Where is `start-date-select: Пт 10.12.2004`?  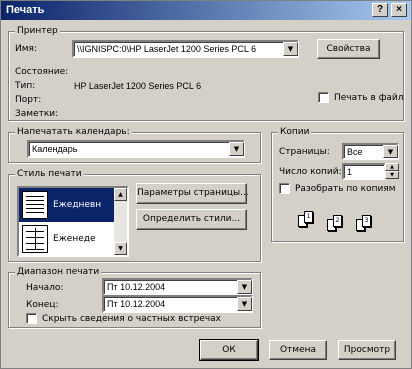 start-date-select: Пт 10.12.2004 is located at coordinates (177, 287).